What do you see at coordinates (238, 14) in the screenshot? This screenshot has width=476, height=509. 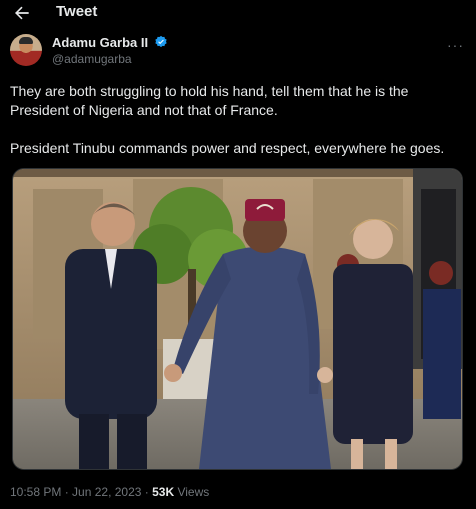 I see `tweet-header: Tweet` at bounding box center [238, 14].